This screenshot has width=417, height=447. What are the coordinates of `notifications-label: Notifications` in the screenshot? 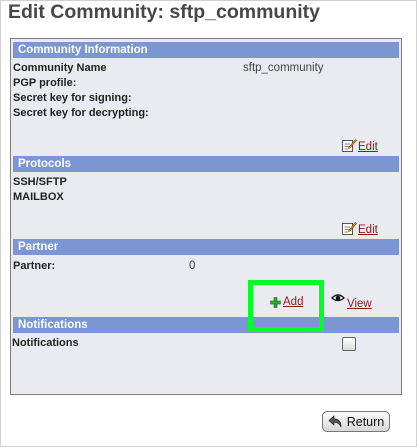 It's located at (45, 343).